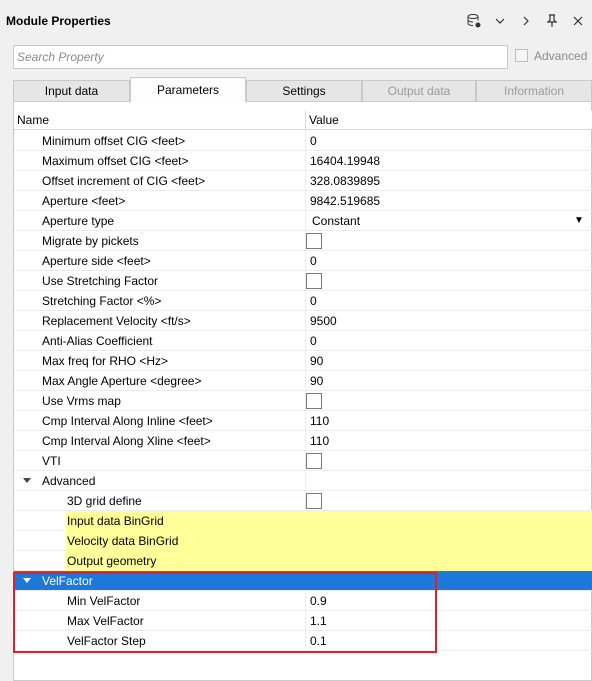  What do you see at coordinates (303, 161) in the screenshot?
I see `table-row: Maximum offset CIG <feet> 16404.19948` at bounding box center [303, 161].